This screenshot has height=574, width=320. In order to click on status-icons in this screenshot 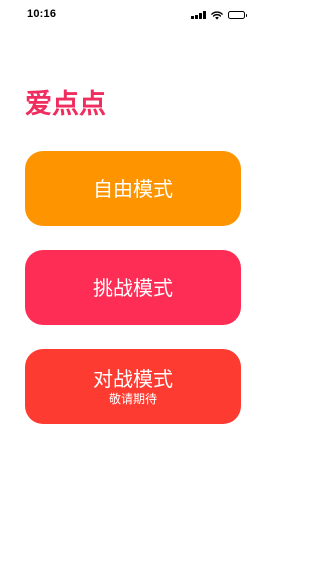, I will do `click(219, 15)`.